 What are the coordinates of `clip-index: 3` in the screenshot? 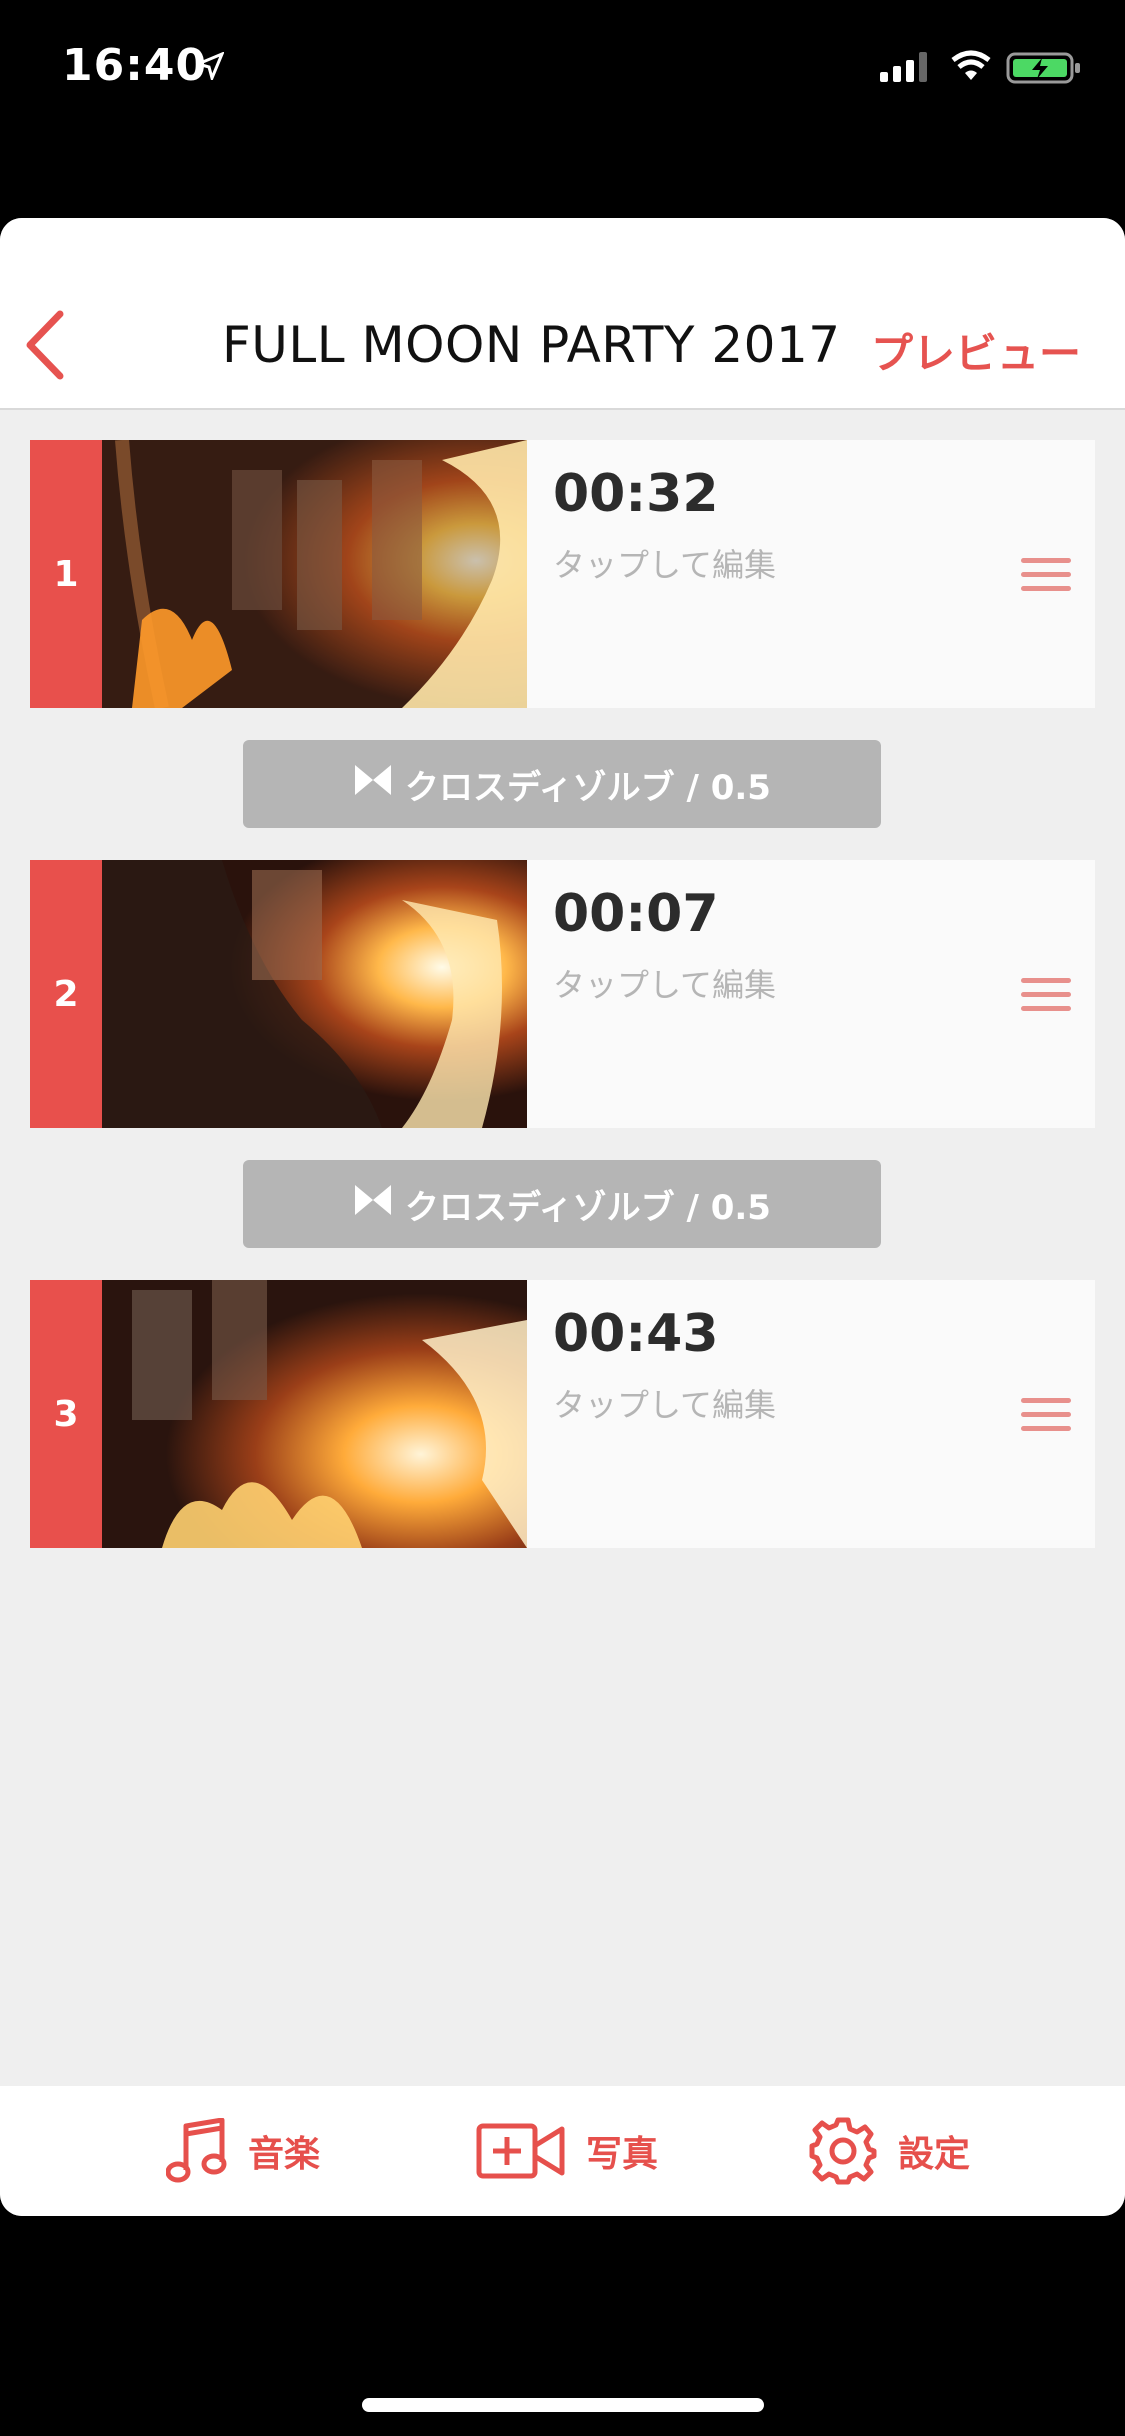 It's located at (66, 1414).